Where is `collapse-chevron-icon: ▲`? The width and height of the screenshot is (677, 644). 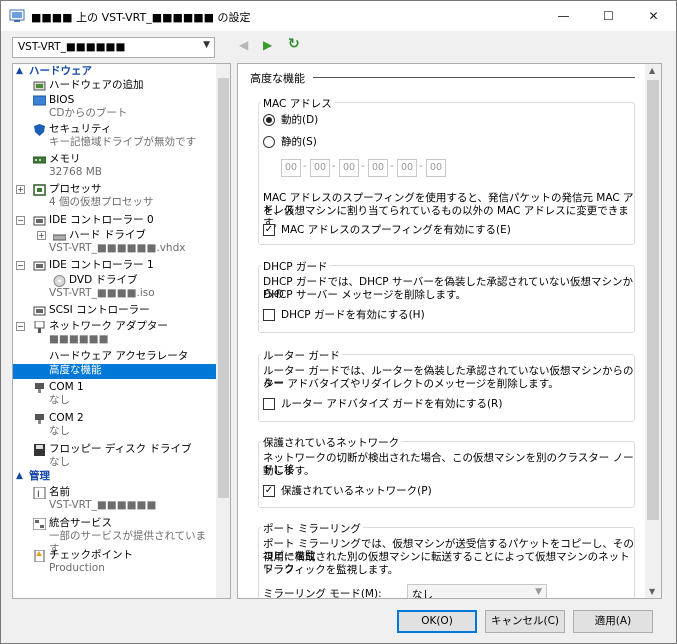
collapse-chevron-icon: ▲ is located at coordinates (19, 476).